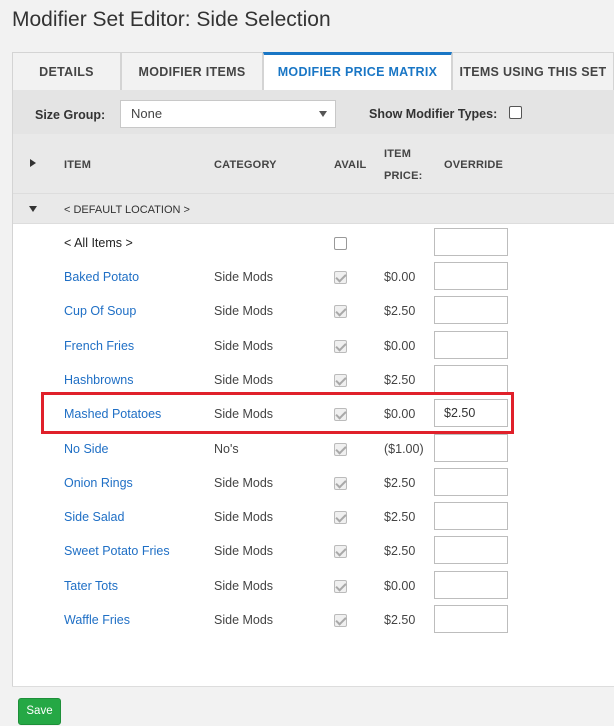 This screenshot has width=614, height=726. I want to click on item-link: Cup Of Soup, so click(100, 311).